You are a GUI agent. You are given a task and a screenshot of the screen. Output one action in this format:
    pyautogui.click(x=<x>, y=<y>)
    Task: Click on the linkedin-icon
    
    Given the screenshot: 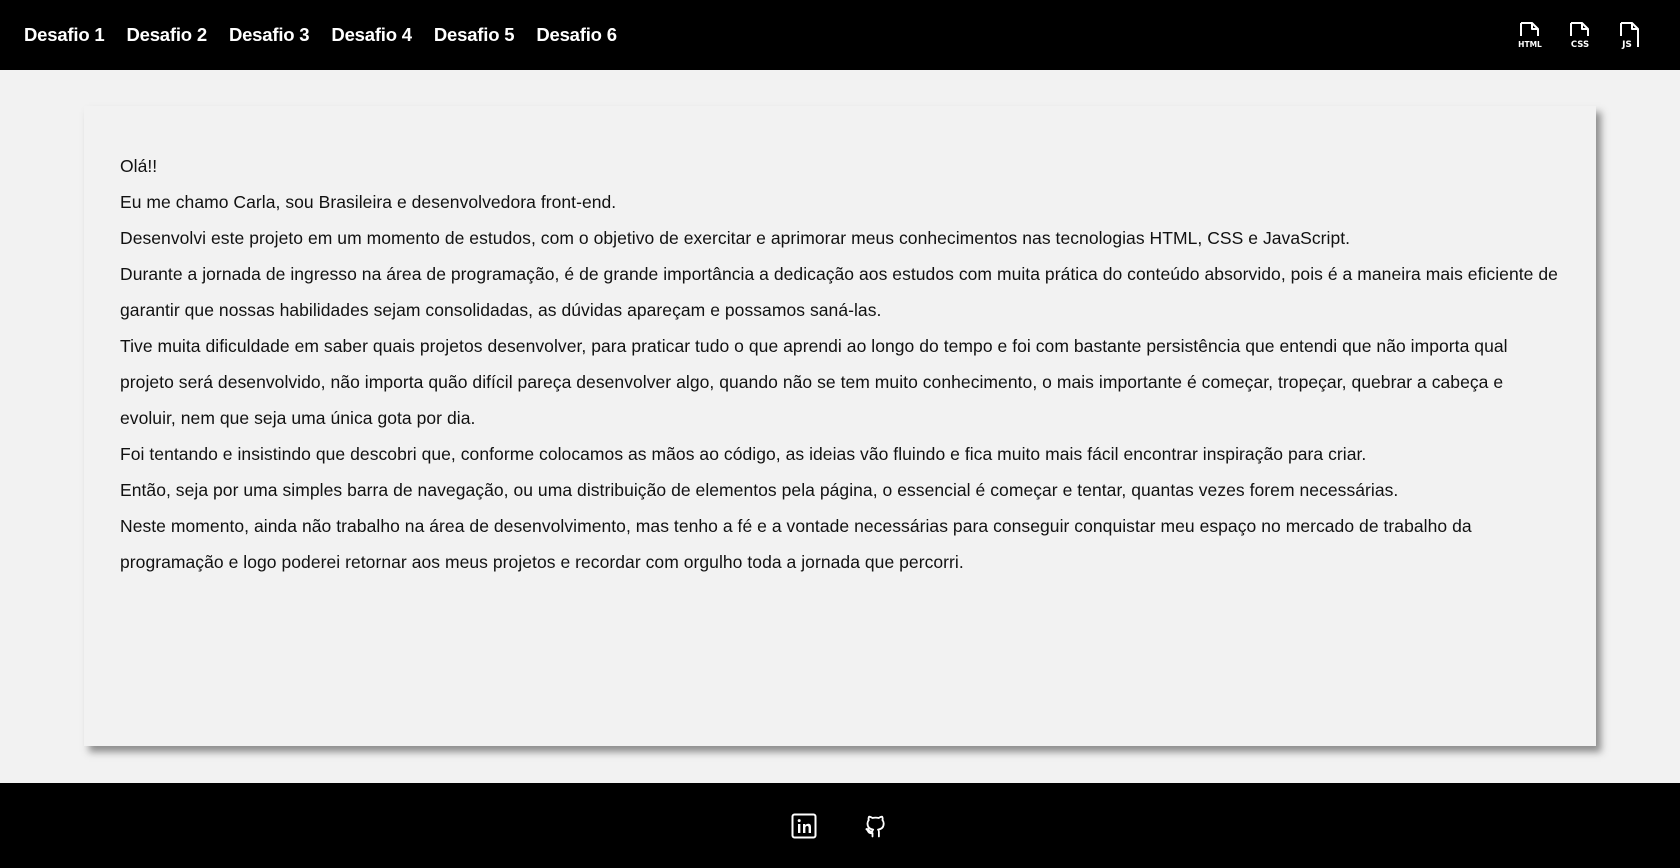 What is the action you would take?
    pyautogui.click(x=804, y=825)
    